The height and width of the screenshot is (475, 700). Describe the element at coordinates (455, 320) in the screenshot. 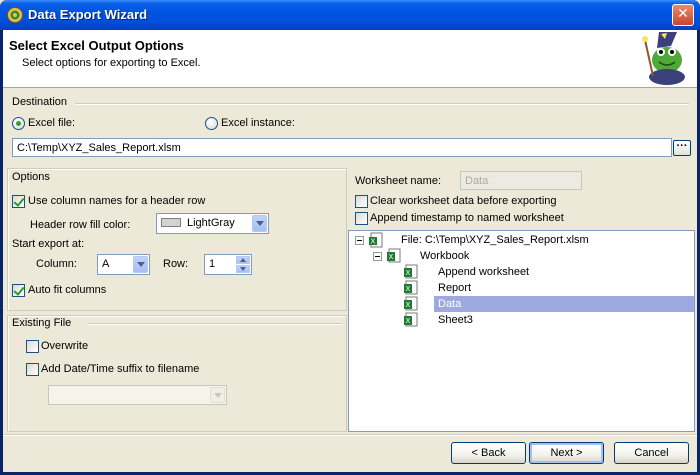

I see `tree-sheet-label: Sheet3` at that location.